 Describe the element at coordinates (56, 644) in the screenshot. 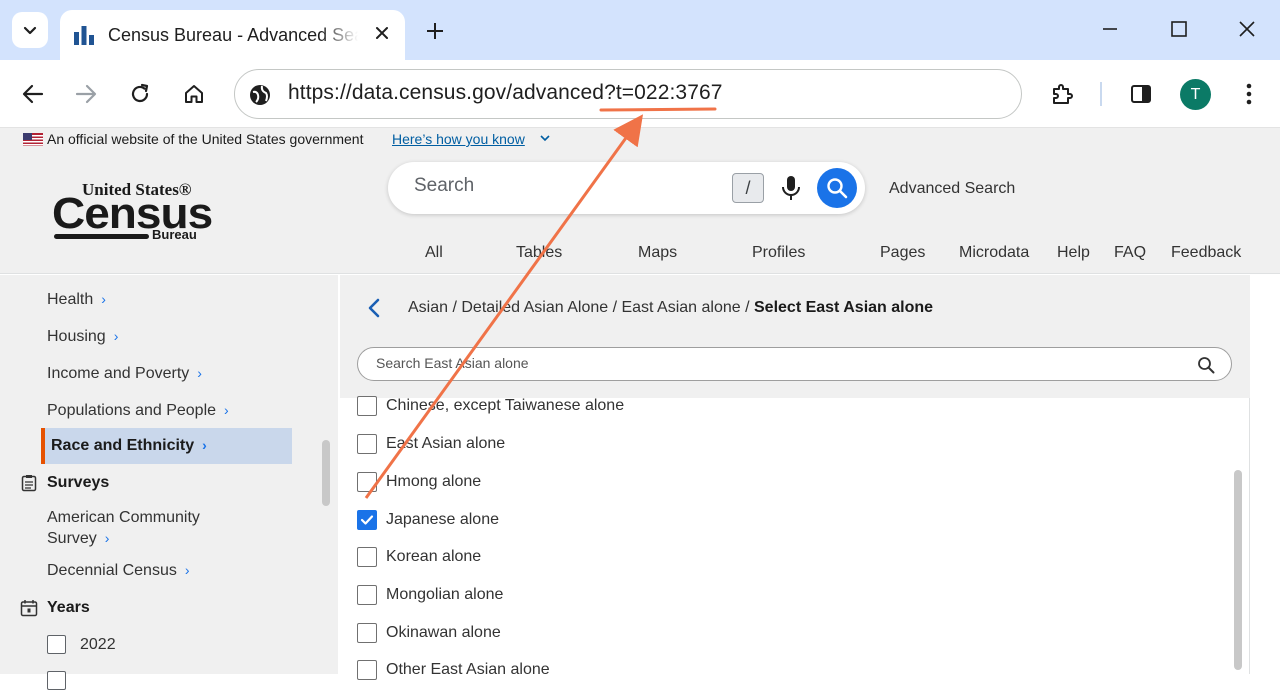

I see `year-checkbox` at that location.